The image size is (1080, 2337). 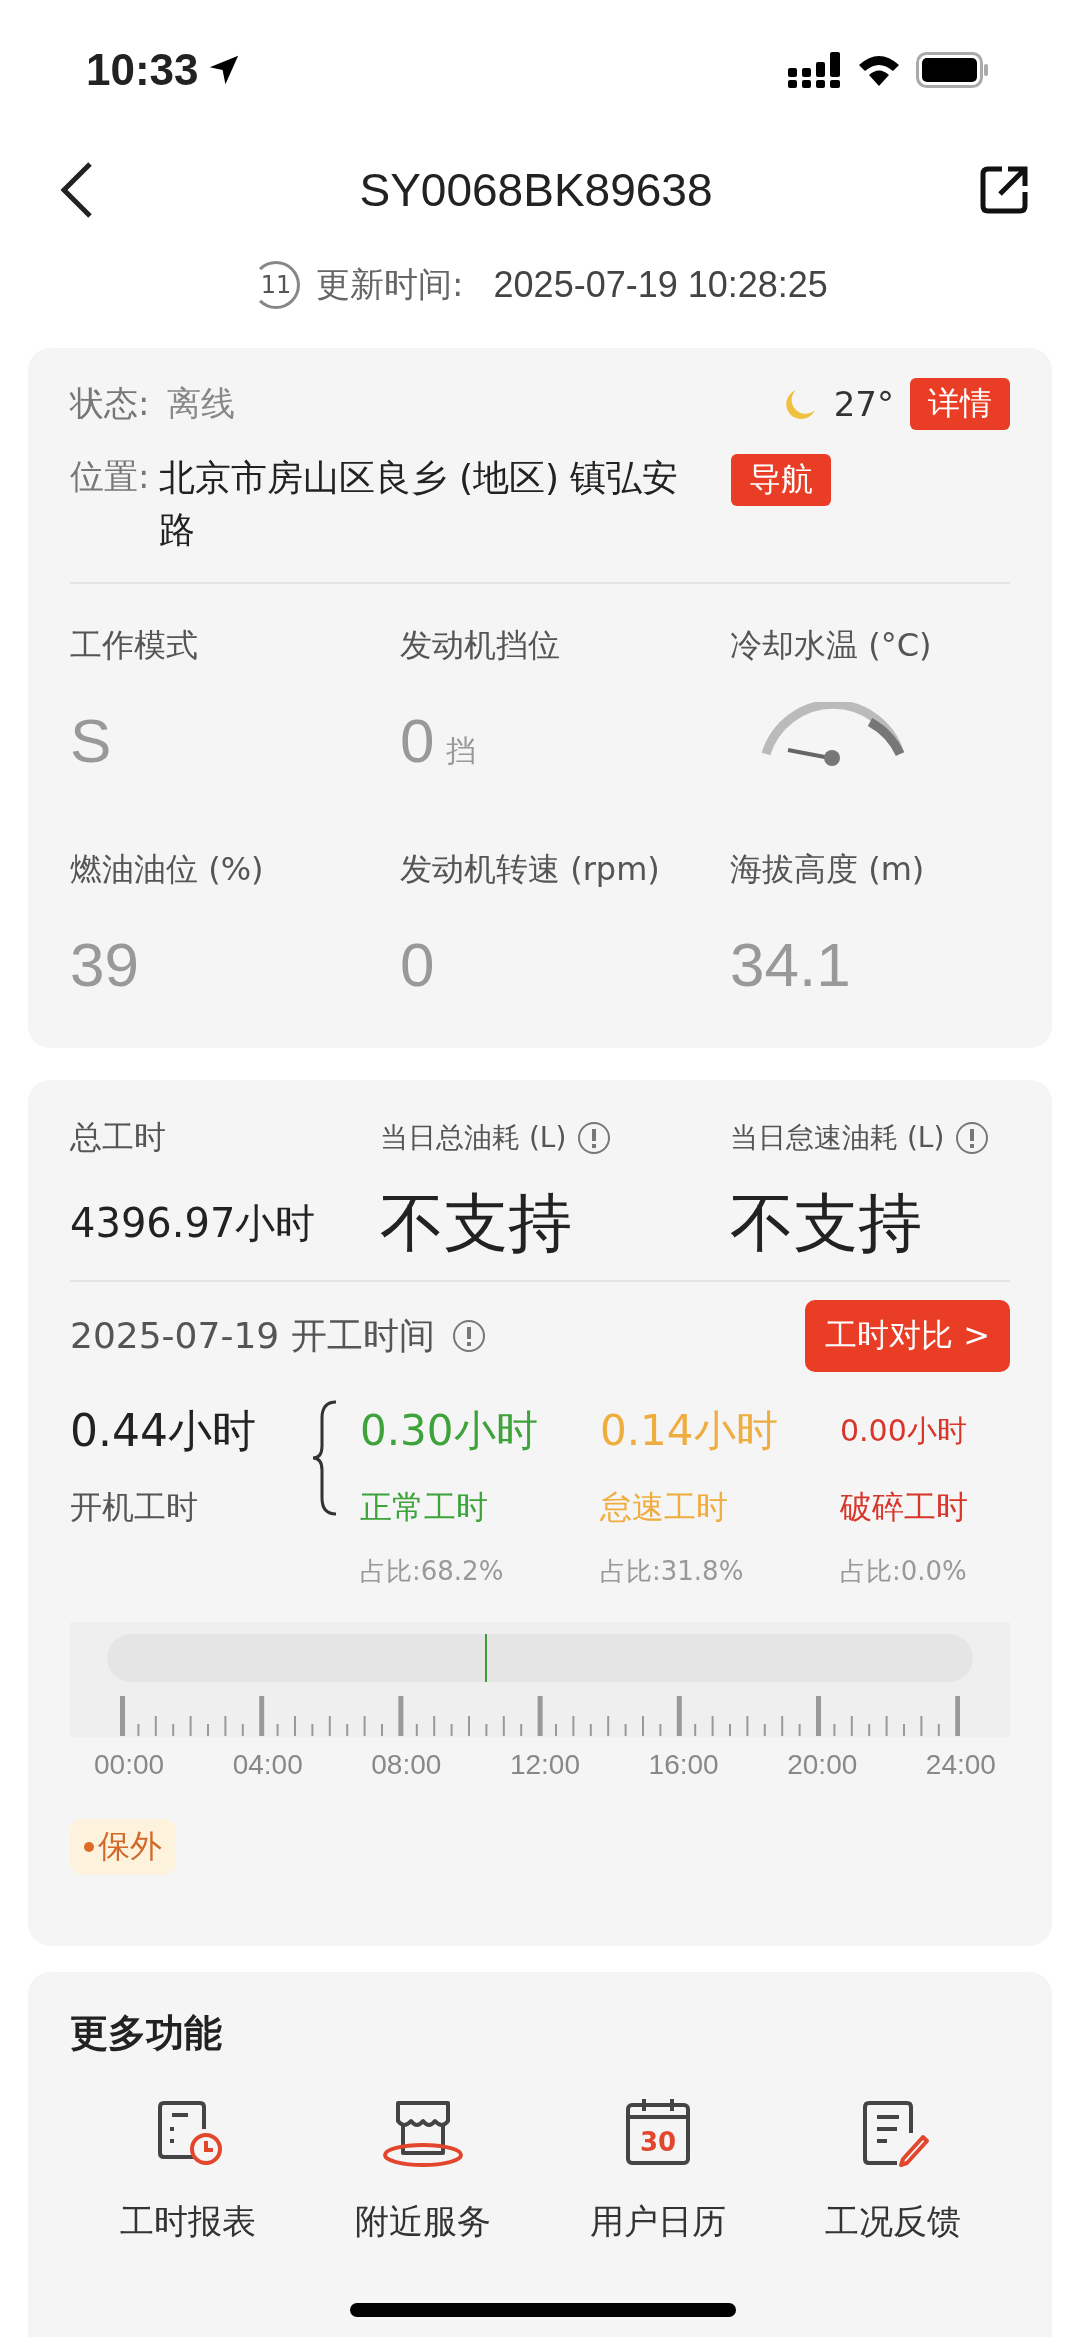 I want to click on update-time: 2025-07-19 10:28:25, so click(x=660, y=285).